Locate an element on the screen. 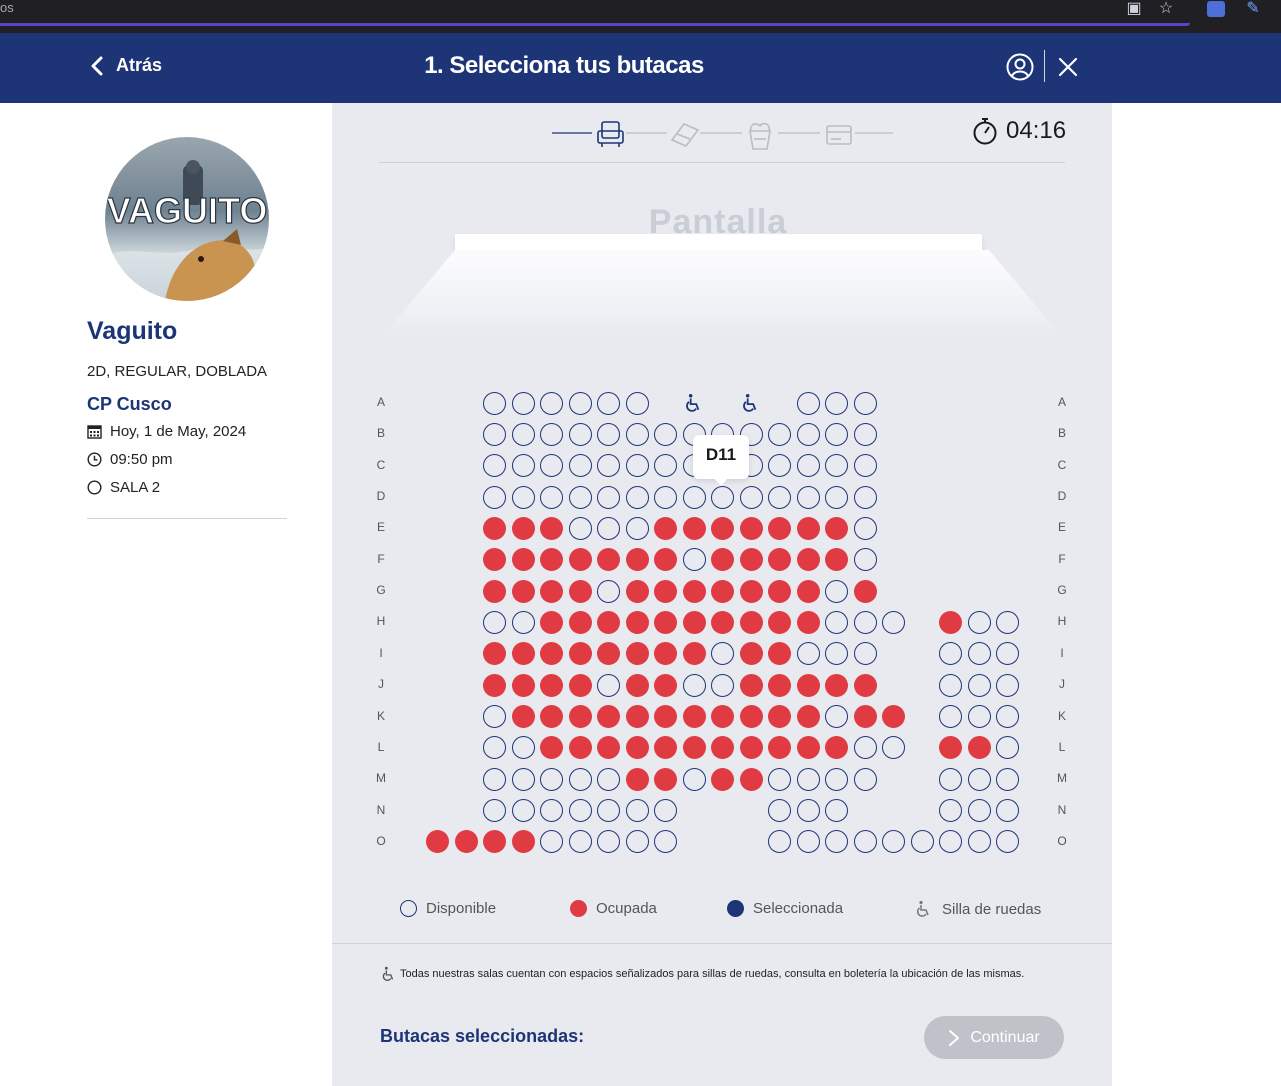 The width and height of the screenshot is (1281, 1086). continue-button: Continuar is located at coordinates (994, 1037).